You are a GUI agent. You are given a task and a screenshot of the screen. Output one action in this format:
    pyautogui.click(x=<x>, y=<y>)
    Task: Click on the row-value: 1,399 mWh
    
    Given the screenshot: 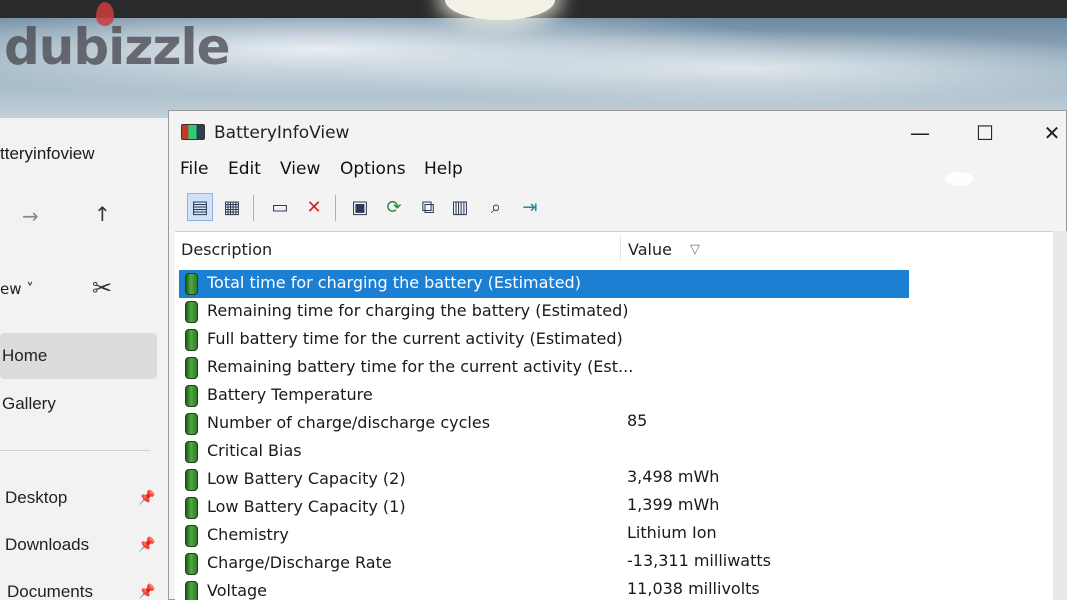 What is the action you would take?
    pyautogui.click(x=673, y=504)
    